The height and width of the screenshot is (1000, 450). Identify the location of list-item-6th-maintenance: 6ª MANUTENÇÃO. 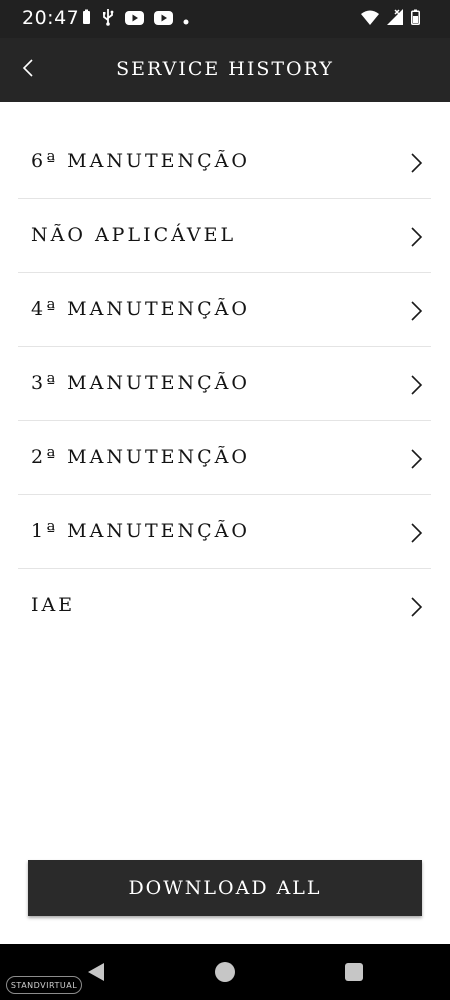
(224, 162).